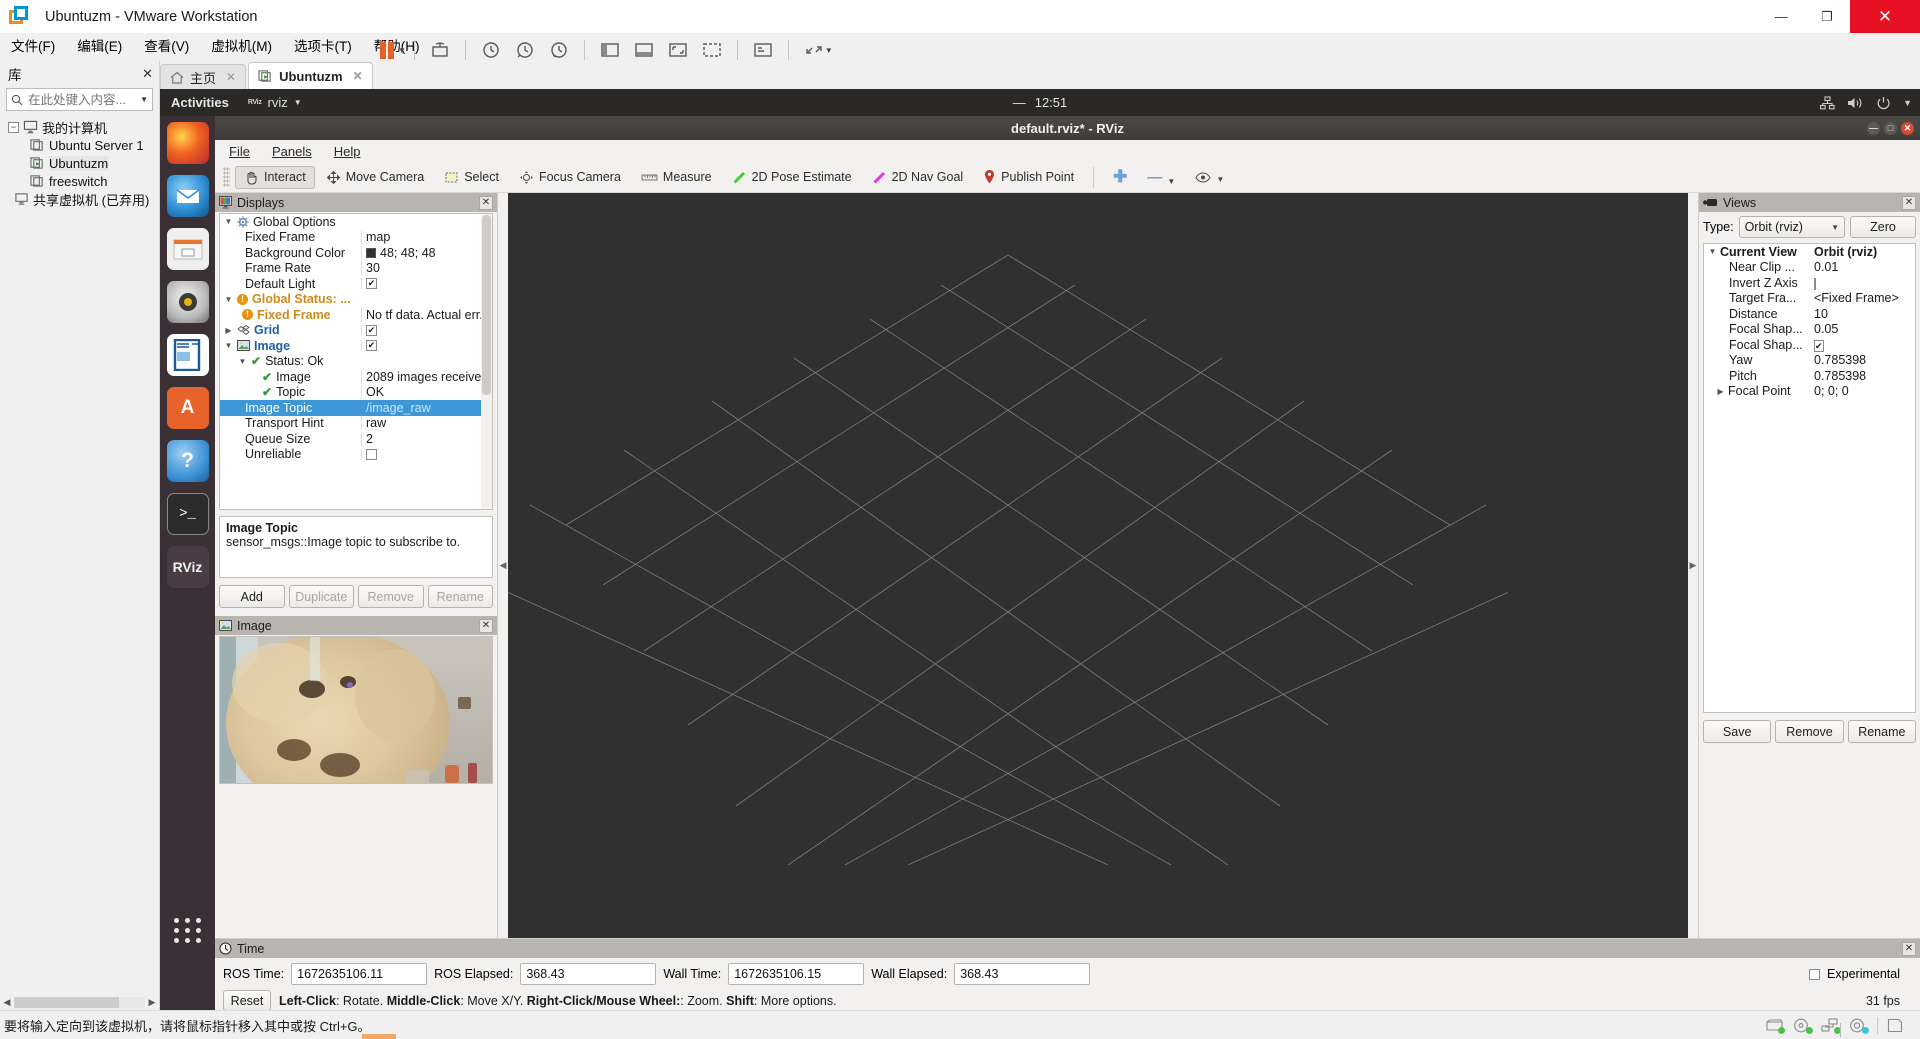 The image size is (1920, 1039). I want to click on launcher-item-libreoffice-writer, so click(187, 354).